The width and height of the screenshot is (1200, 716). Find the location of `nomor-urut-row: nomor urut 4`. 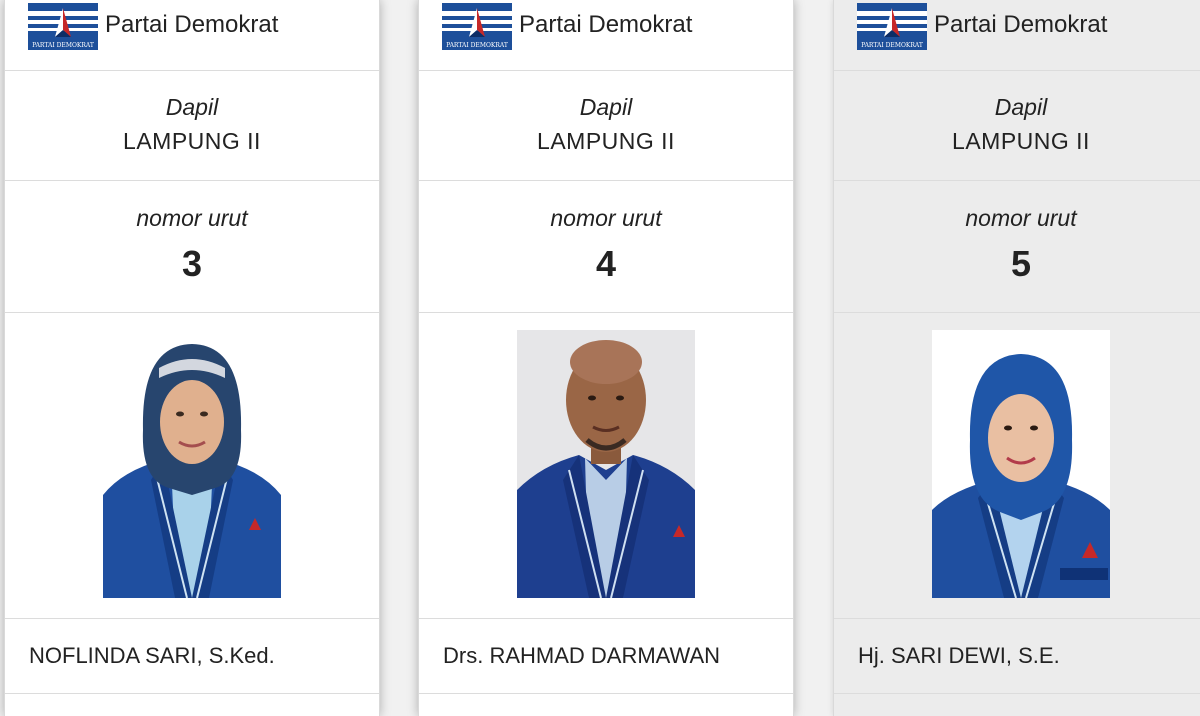

nomor-urut-row: nomor urut 4 is located at coordinates (606, 247).